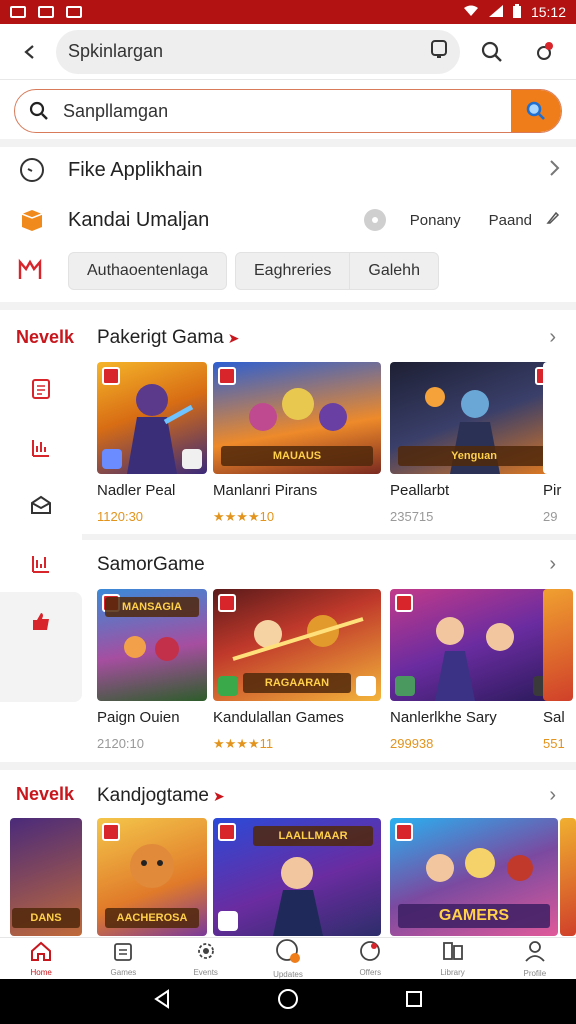 Image resolution: width=576 pixels, height=1024 pixels. Describe the element at coordinates (297, 456) in the screenshot. I see `game-banner-text: MAUAUS` at that location.